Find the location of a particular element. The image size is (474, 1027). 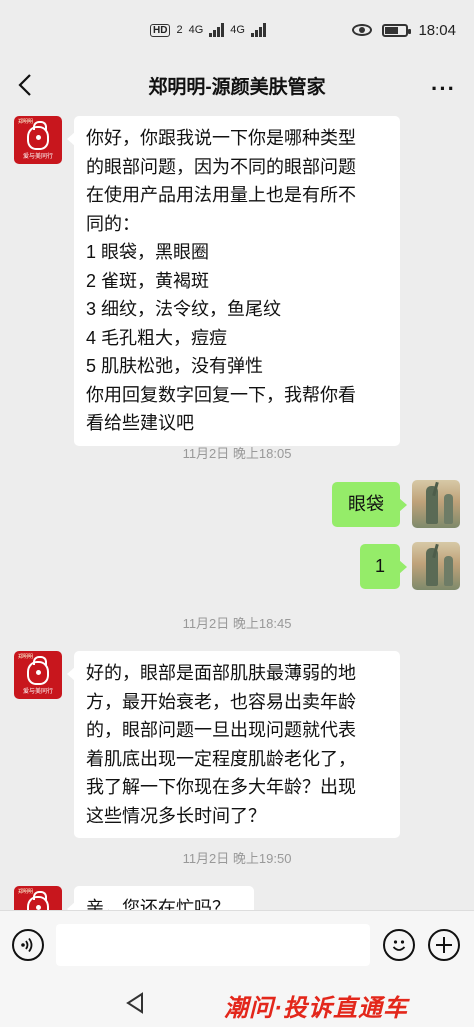

chat-title: 郑明明-源颜美肤管家 is located at coordinates (237, 87).